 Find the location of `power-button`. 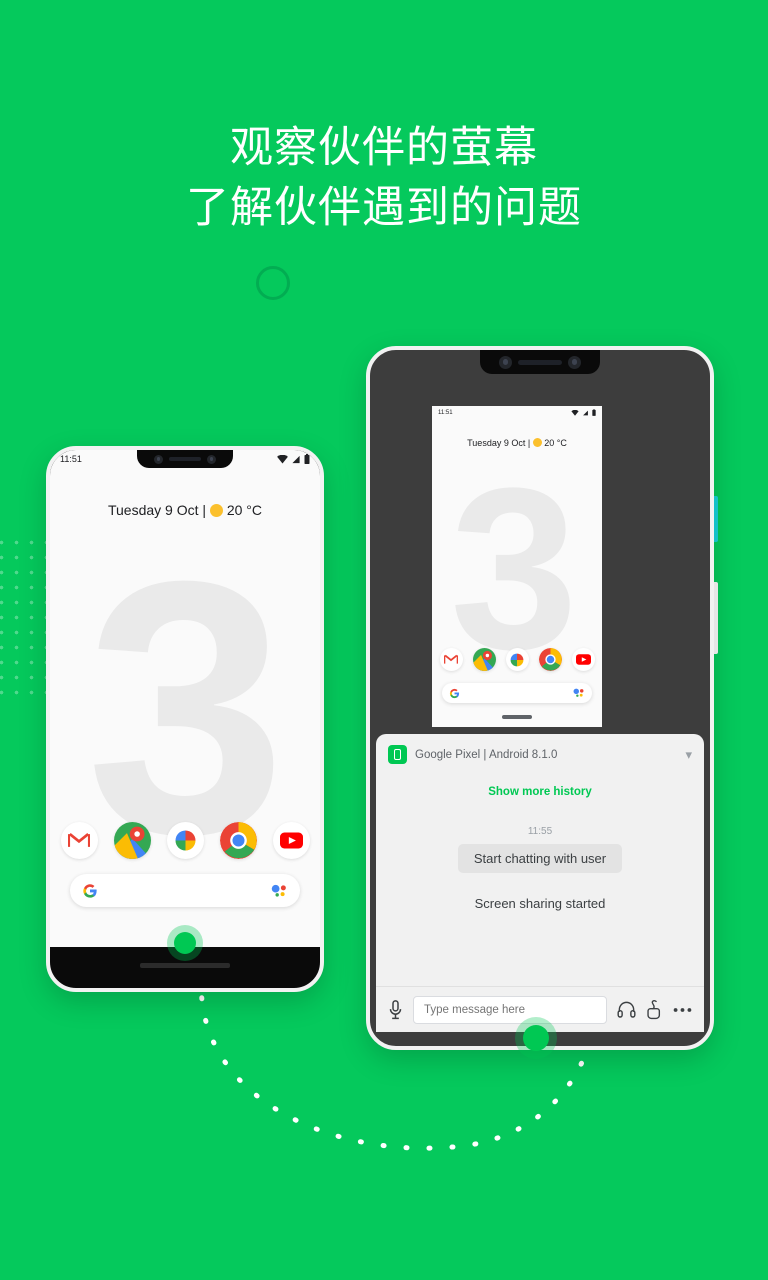

power-button is located at coordinates (716, 519).